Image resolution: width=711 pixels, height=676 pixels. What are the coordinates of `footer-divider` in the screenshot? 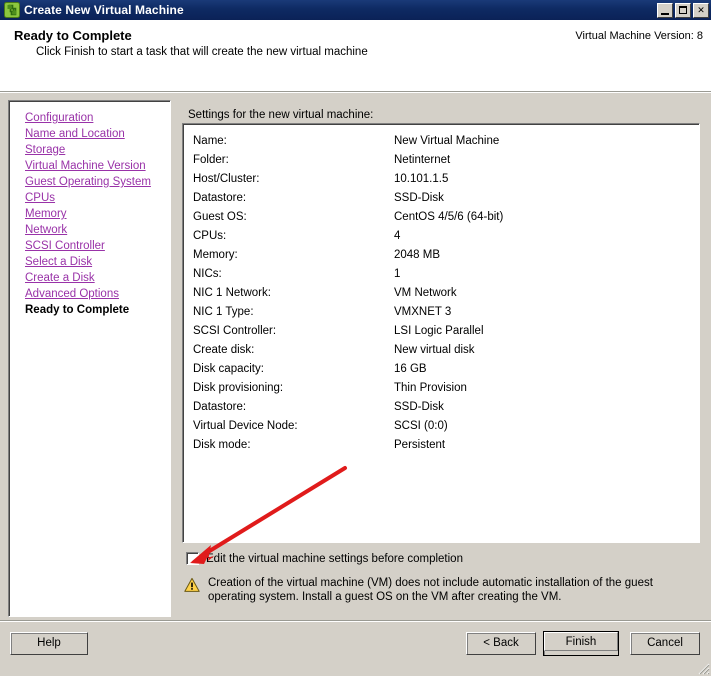 It's located at (355, 621).